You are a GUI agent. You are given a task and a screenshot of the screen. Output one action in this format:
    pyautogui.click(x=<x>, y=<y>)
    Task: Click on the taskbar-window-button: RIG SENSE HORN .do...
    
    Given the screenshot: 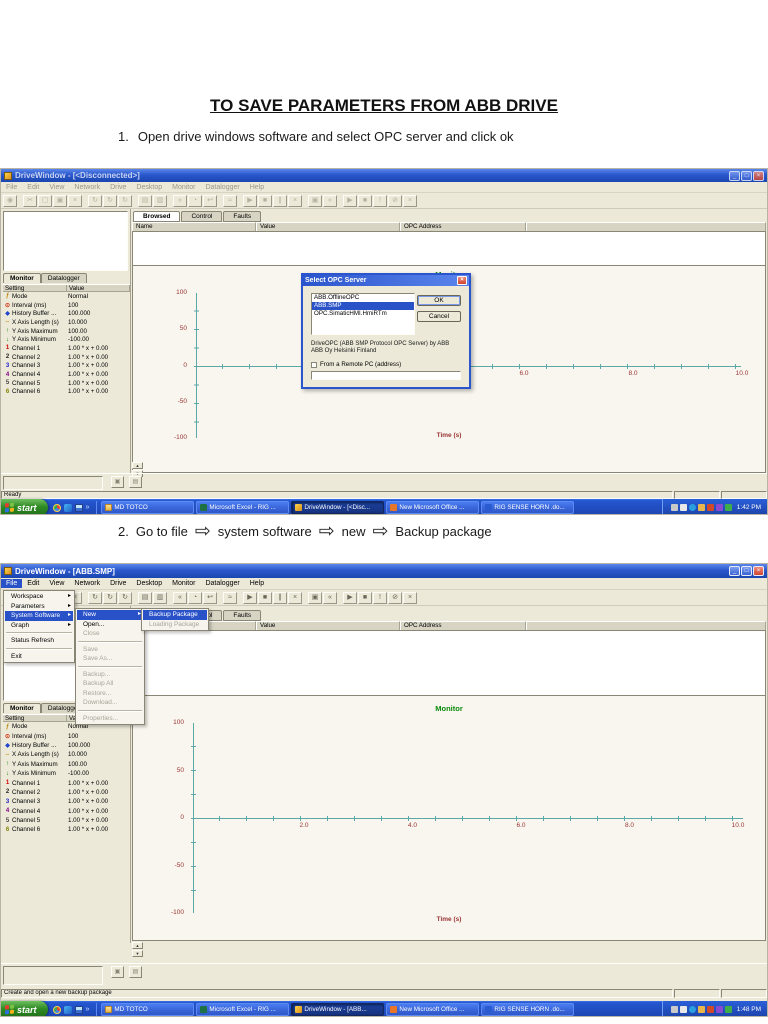 What is the action you would take?
    pyautogui.click(x=528, y=507)
    